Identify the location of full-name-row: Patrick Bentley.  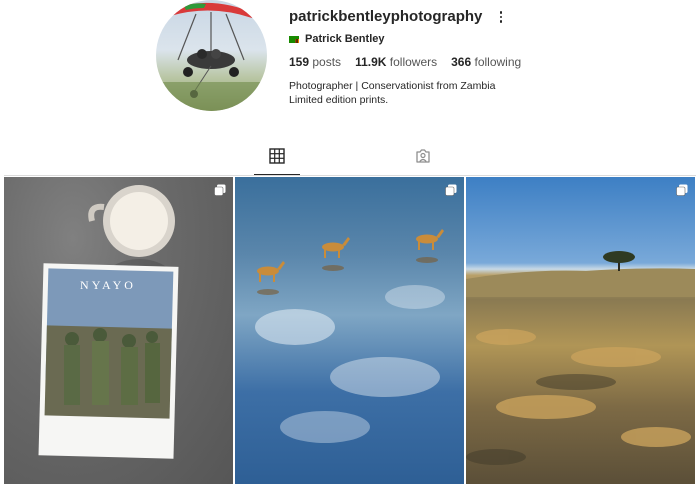
(336, 39).